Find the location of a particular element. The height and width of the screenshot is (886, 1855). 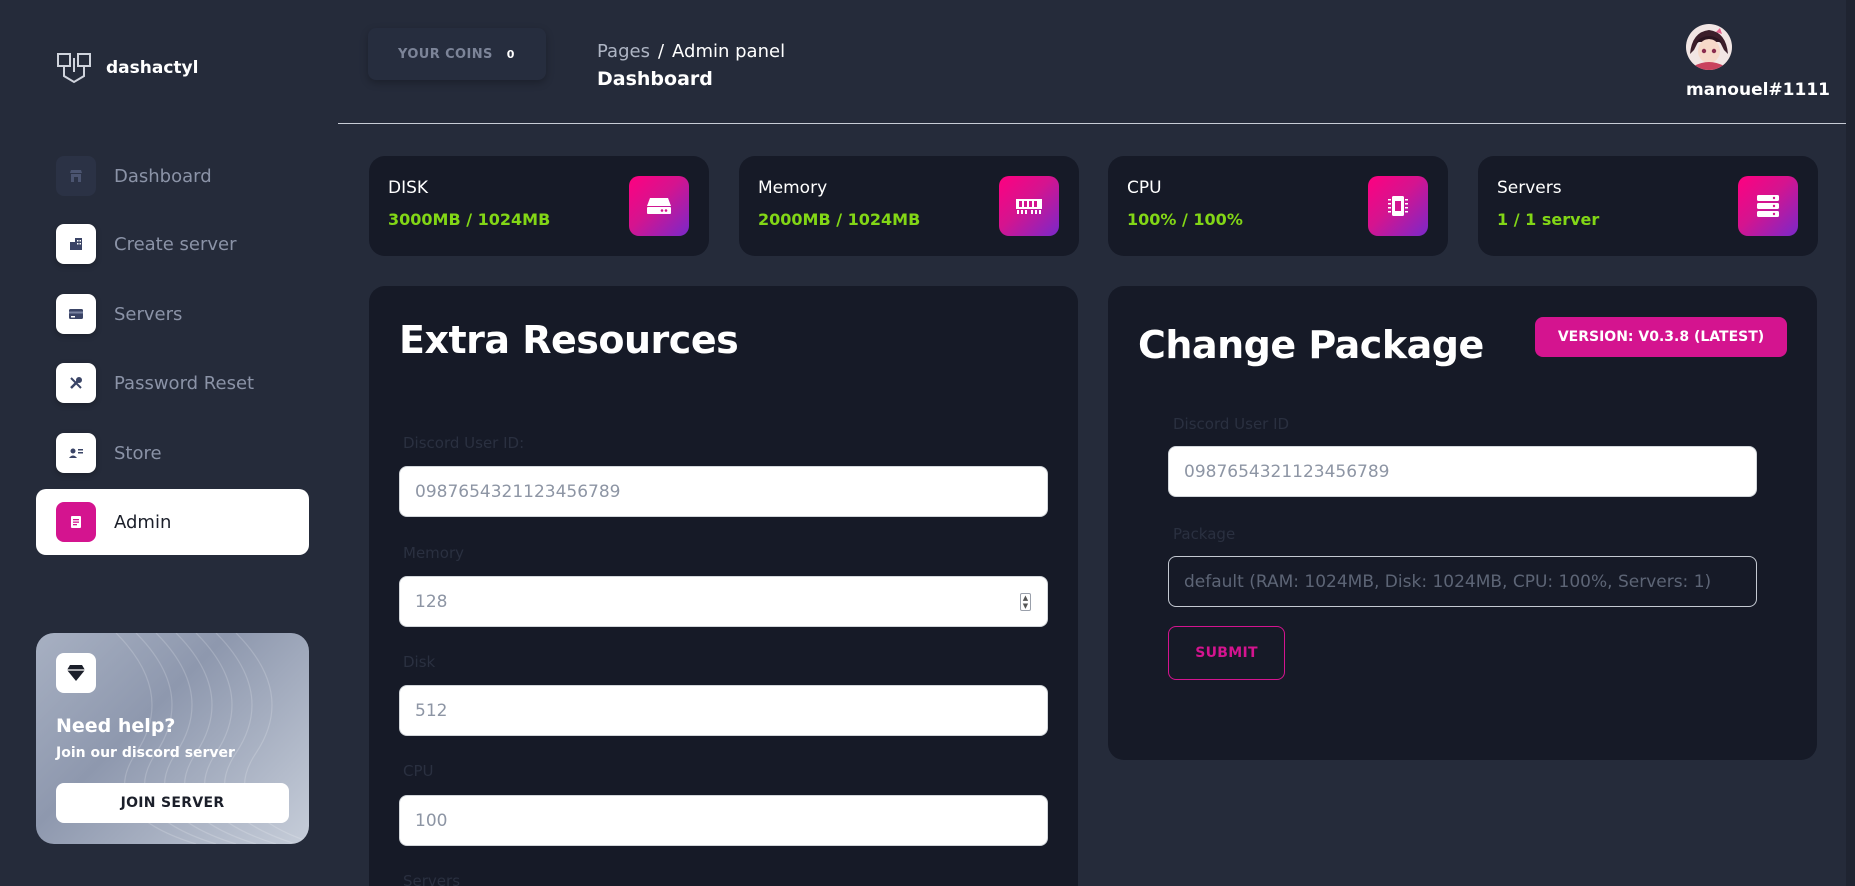

scrollbar is located at coordinates (1850, 443).